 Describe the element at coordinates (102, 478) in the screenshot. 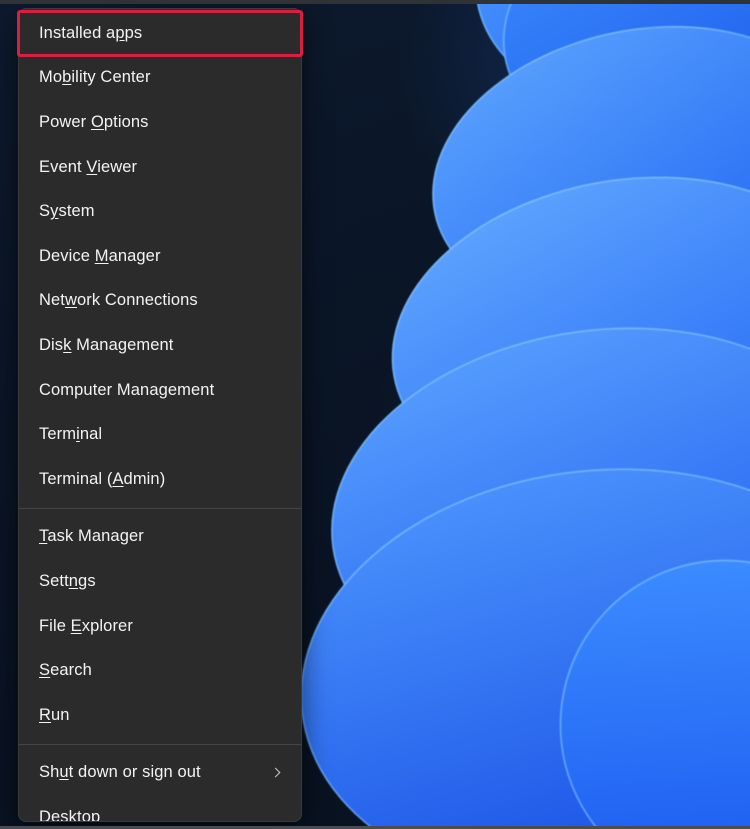

I see `menu-item-label: Terminal (Admin)` at that location.